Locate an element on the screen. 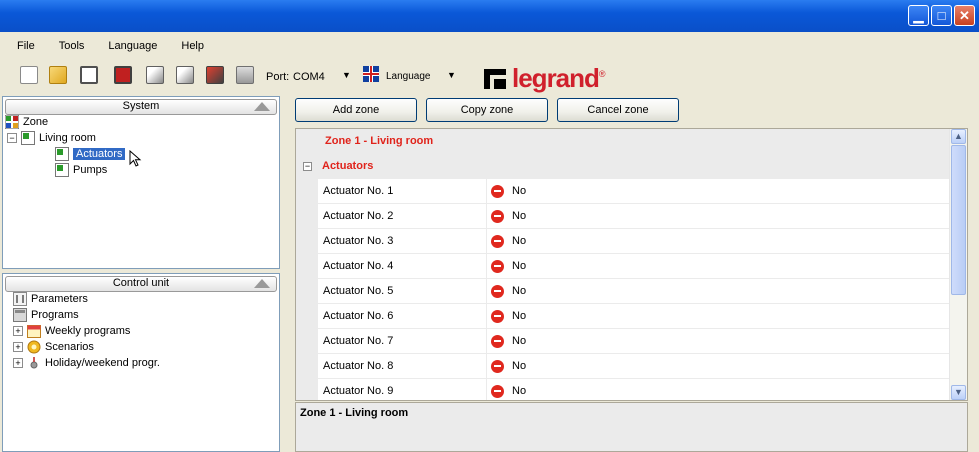 This screenshot has width=979, height=452. open-icon is located at coordinates (58, 75).